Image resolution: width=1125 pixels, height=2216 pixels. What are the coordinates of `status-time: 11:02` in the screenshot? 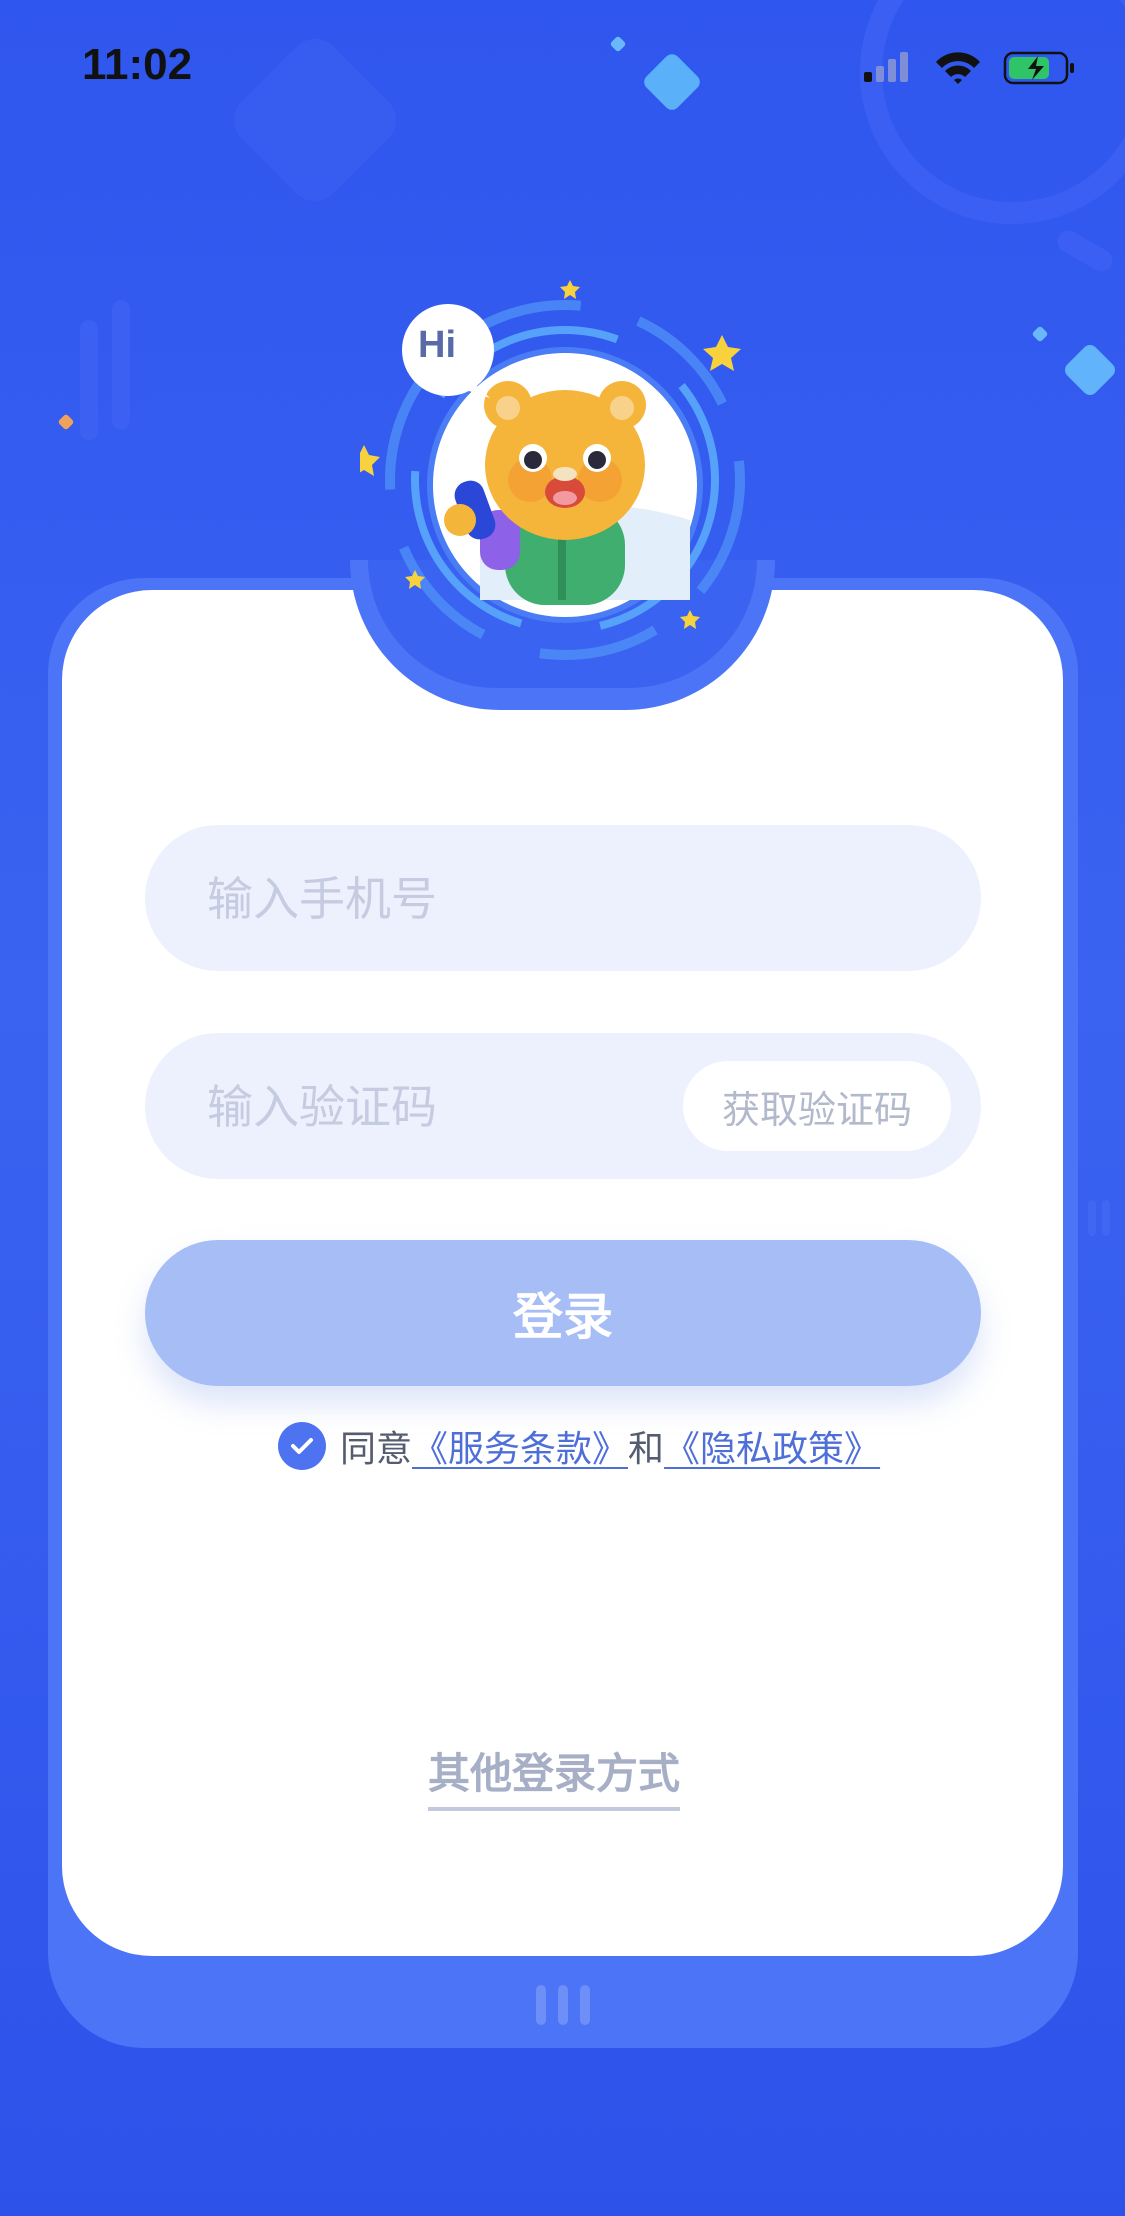 It's located at (137, 64).